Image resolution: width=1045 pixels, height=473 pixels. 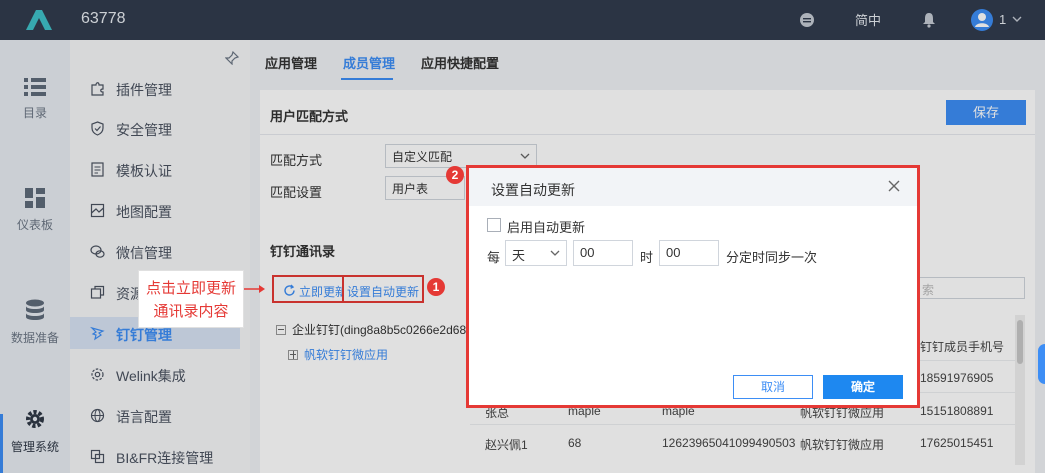 What do you see at coordinates (689, 253) in the screenshot?
I see `minute-input: 00` at bounding box center [689, 253].